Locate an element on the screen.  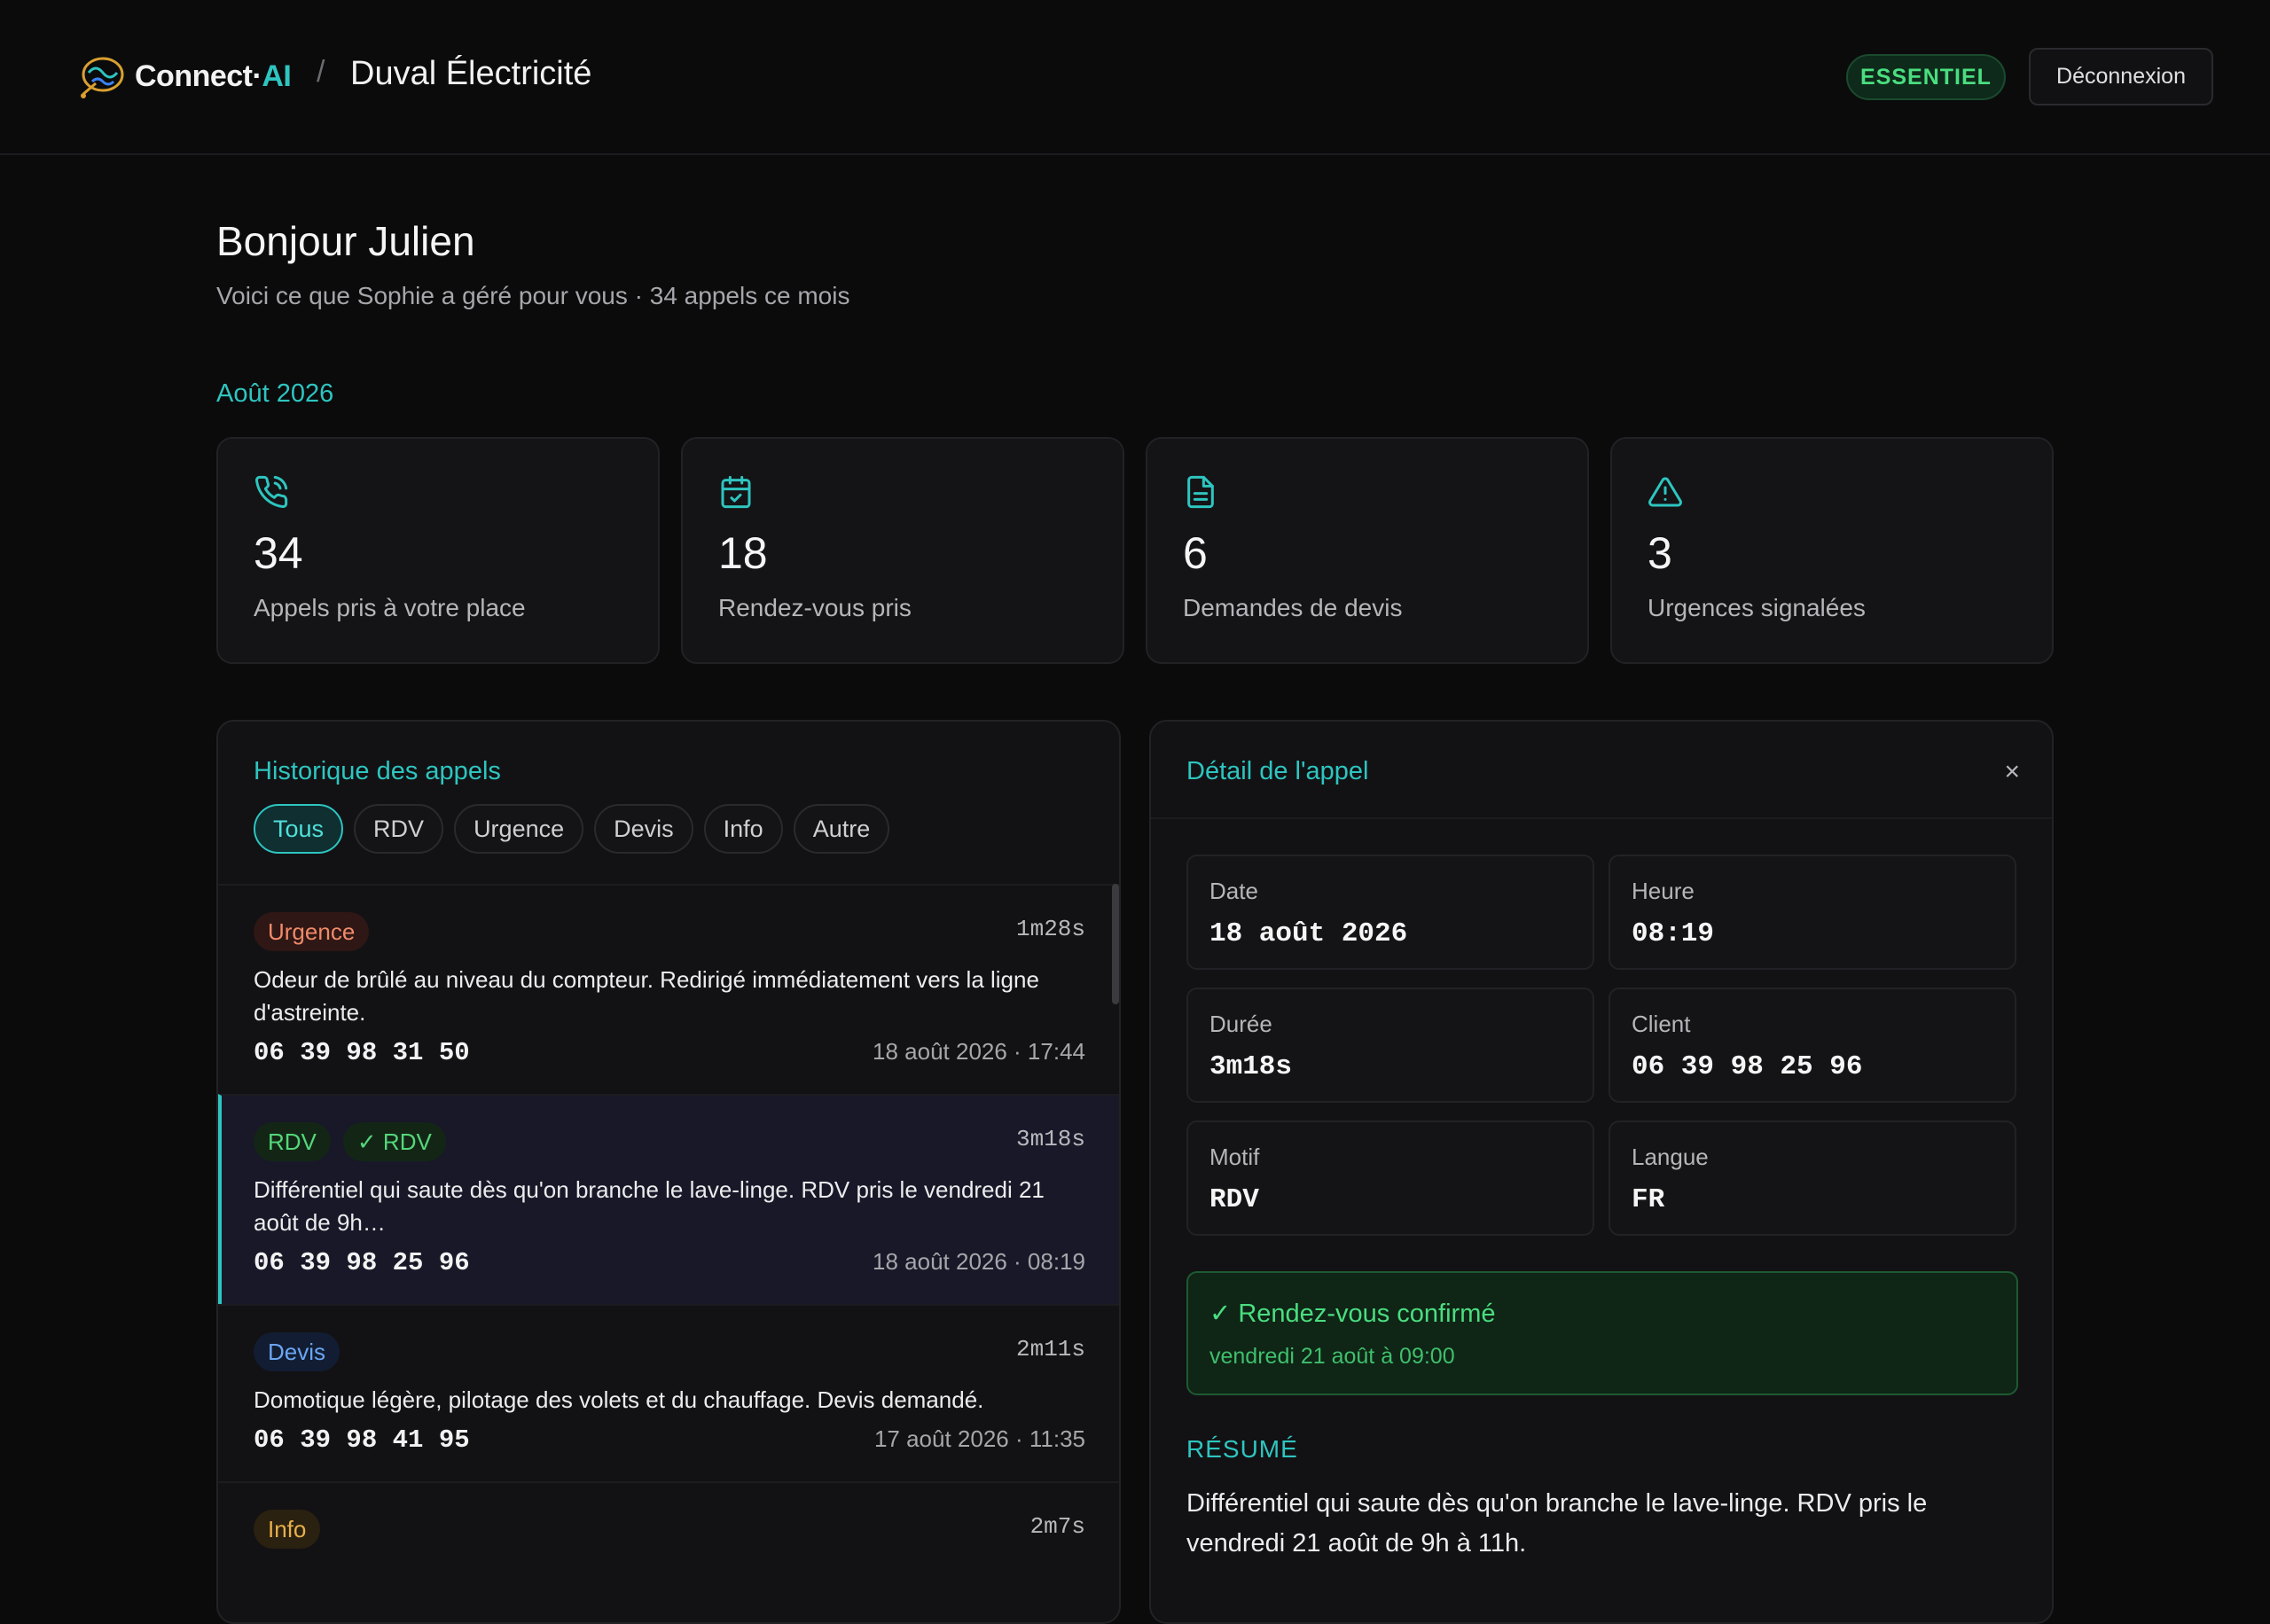
stat-card-urgencies: 3 Urgences signalées is located at coordinates (1832, 550).